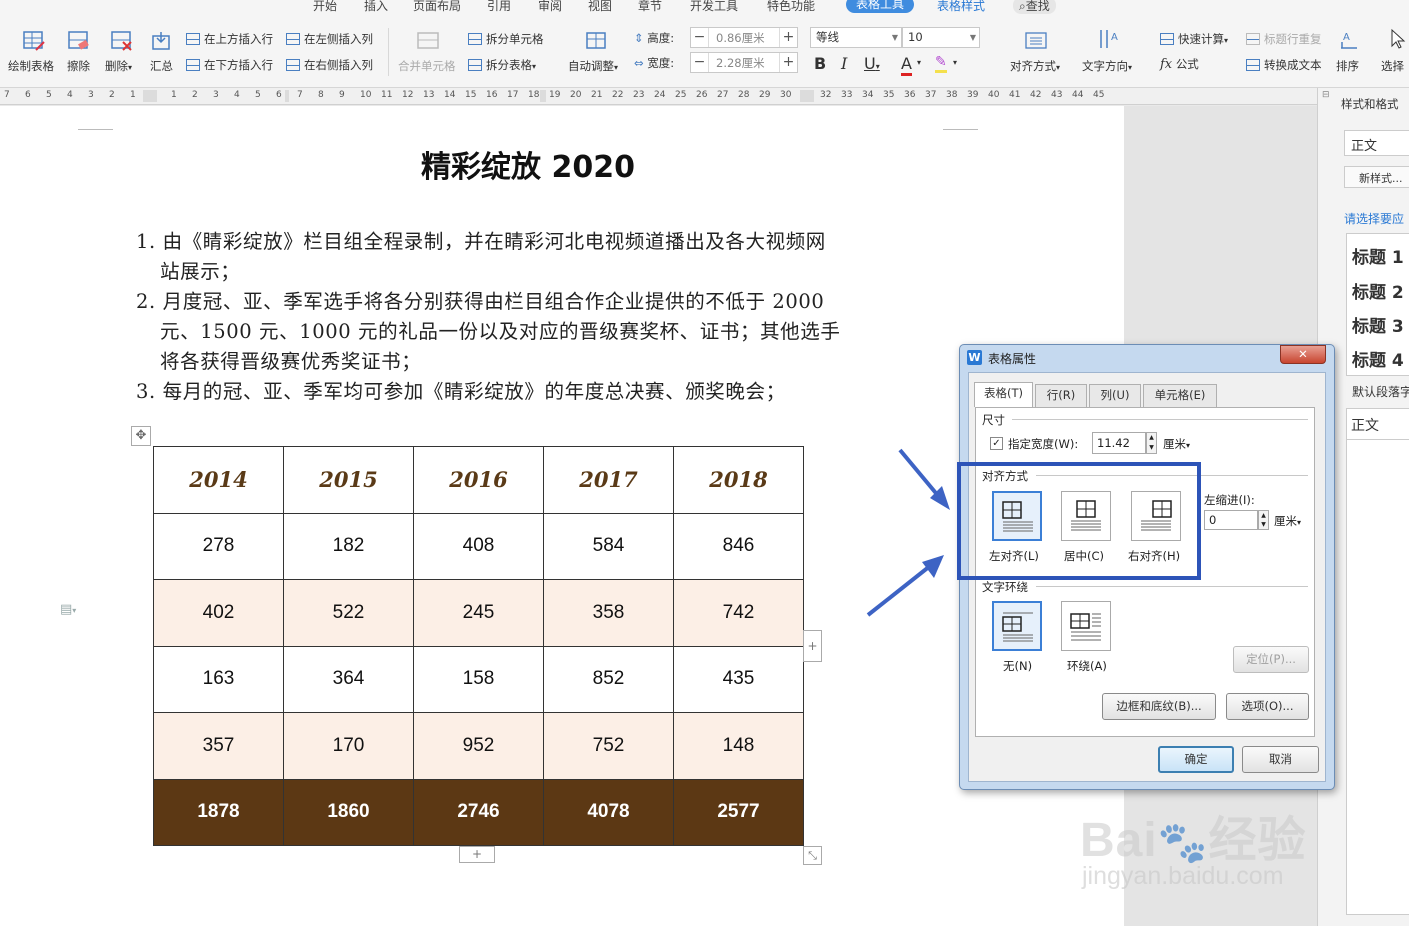 This screenshot has height=926, width=1409. Describe the element at coordinates (348, 546) in the screenshot. I see `table-cell: 182` at that location.